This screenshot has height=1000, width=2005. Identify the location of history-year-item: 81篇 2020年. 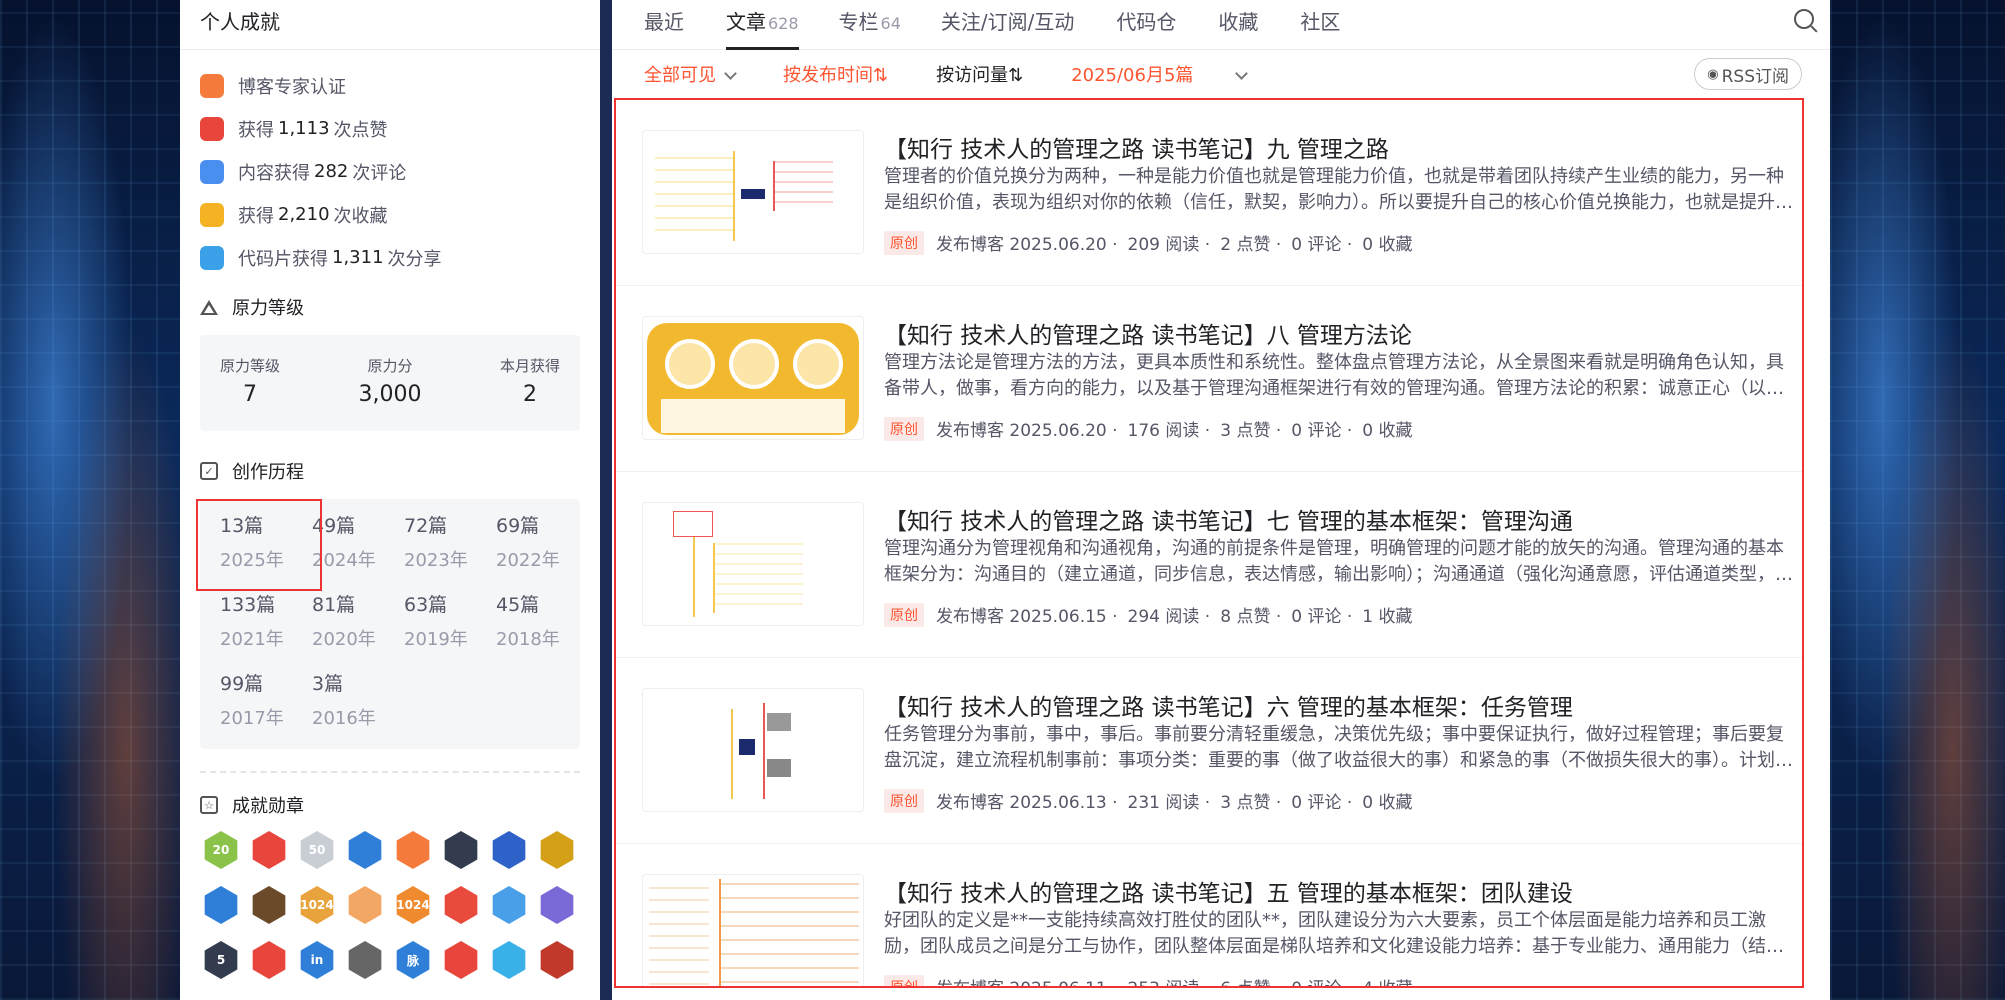
(358, 629).